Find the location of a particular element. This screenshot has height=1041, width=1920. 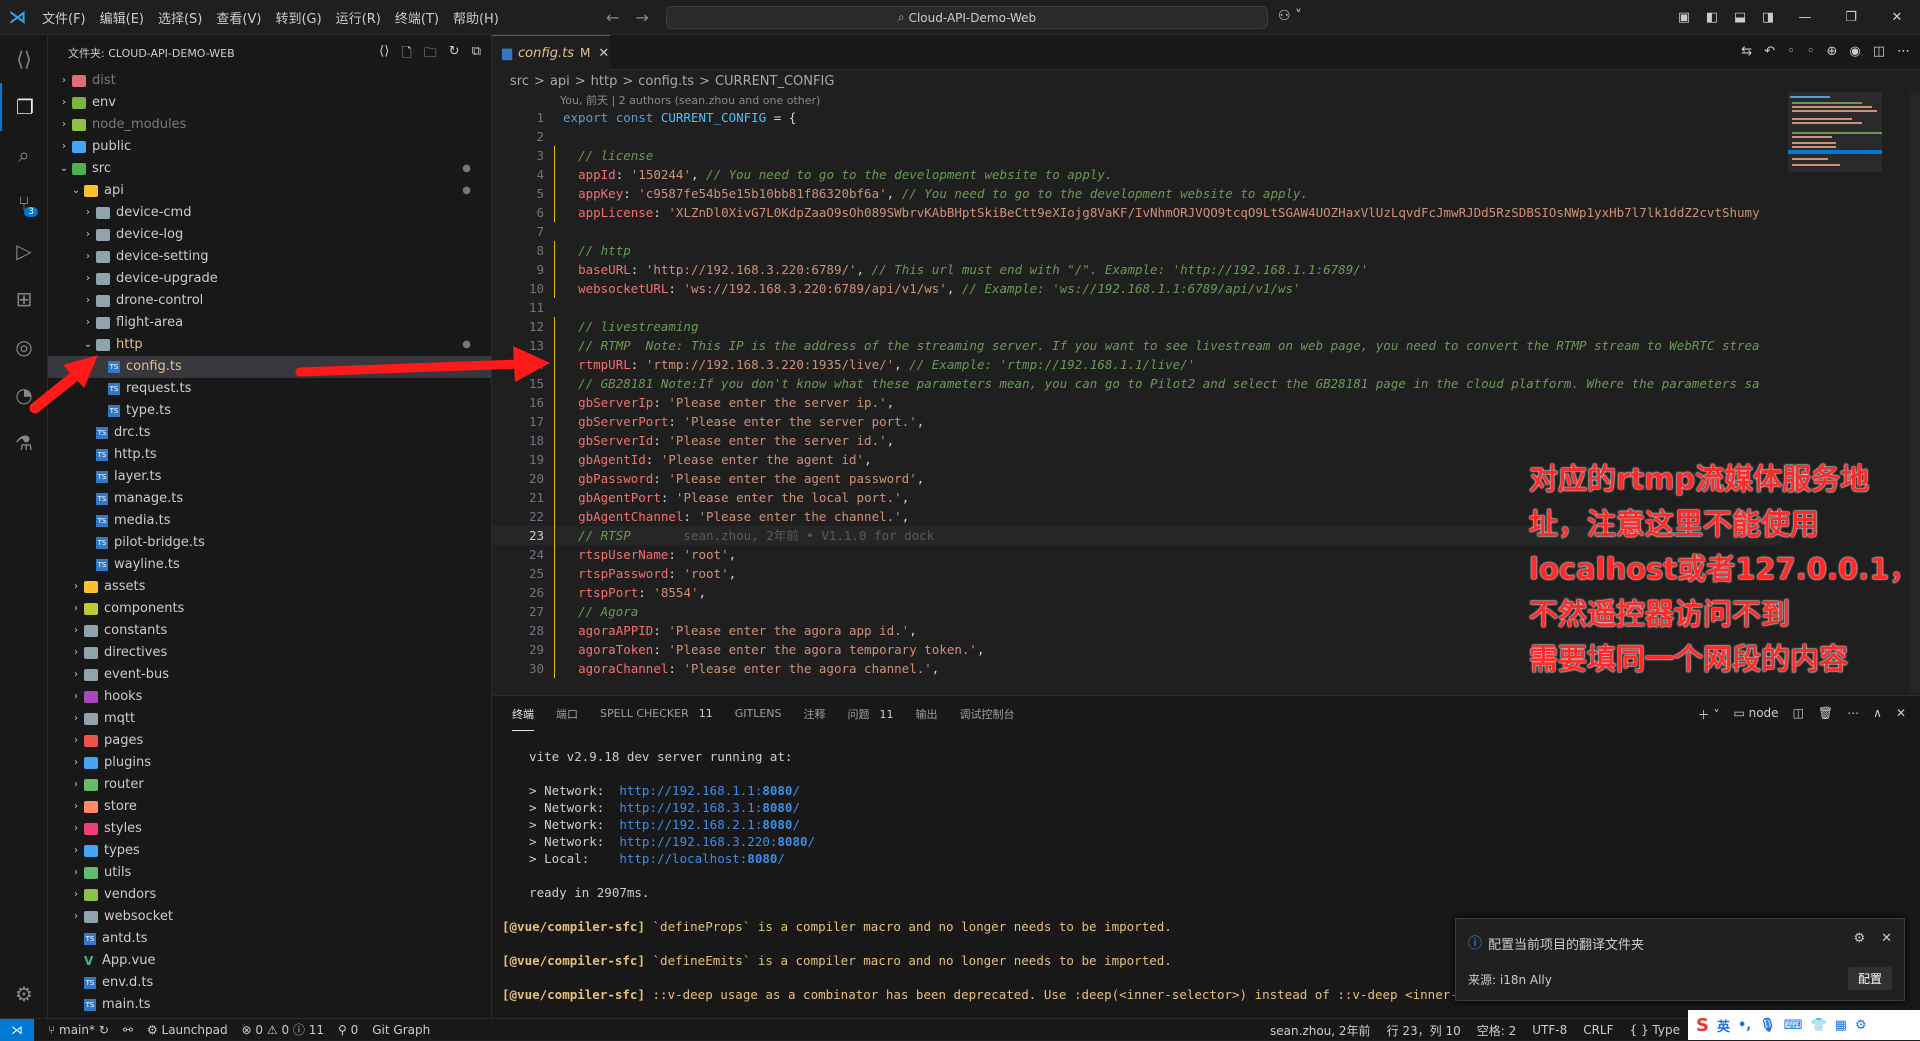

forward-arrow-icon: → is located at coordinates (641, 17).